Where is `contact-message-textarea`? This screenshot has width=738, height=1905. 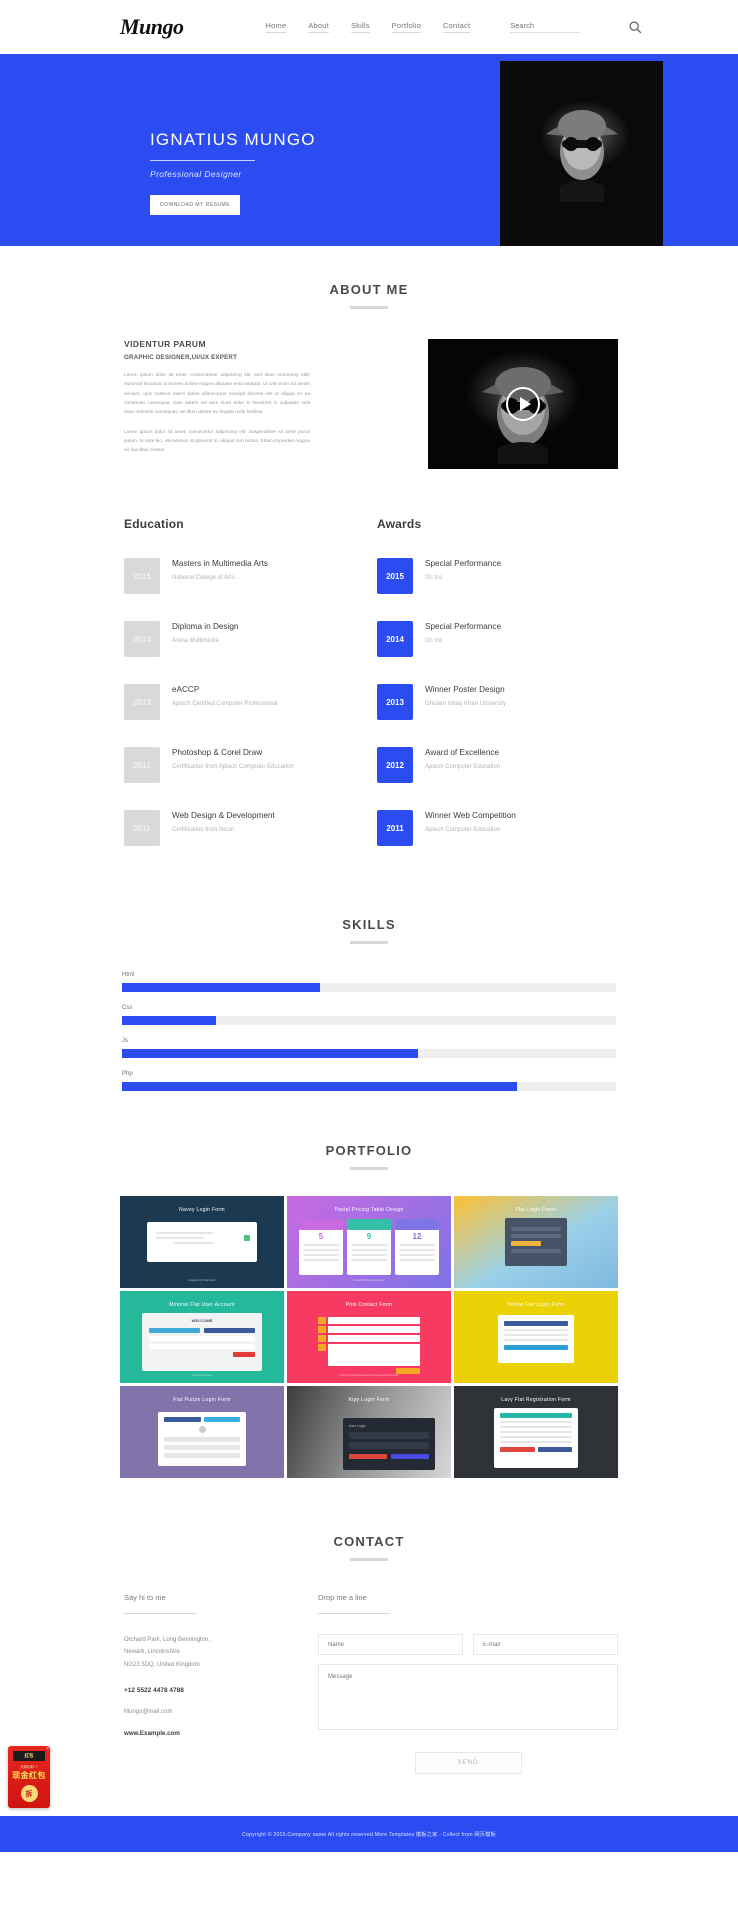 contact-message-textarea is located at coordinates (468, 1697).